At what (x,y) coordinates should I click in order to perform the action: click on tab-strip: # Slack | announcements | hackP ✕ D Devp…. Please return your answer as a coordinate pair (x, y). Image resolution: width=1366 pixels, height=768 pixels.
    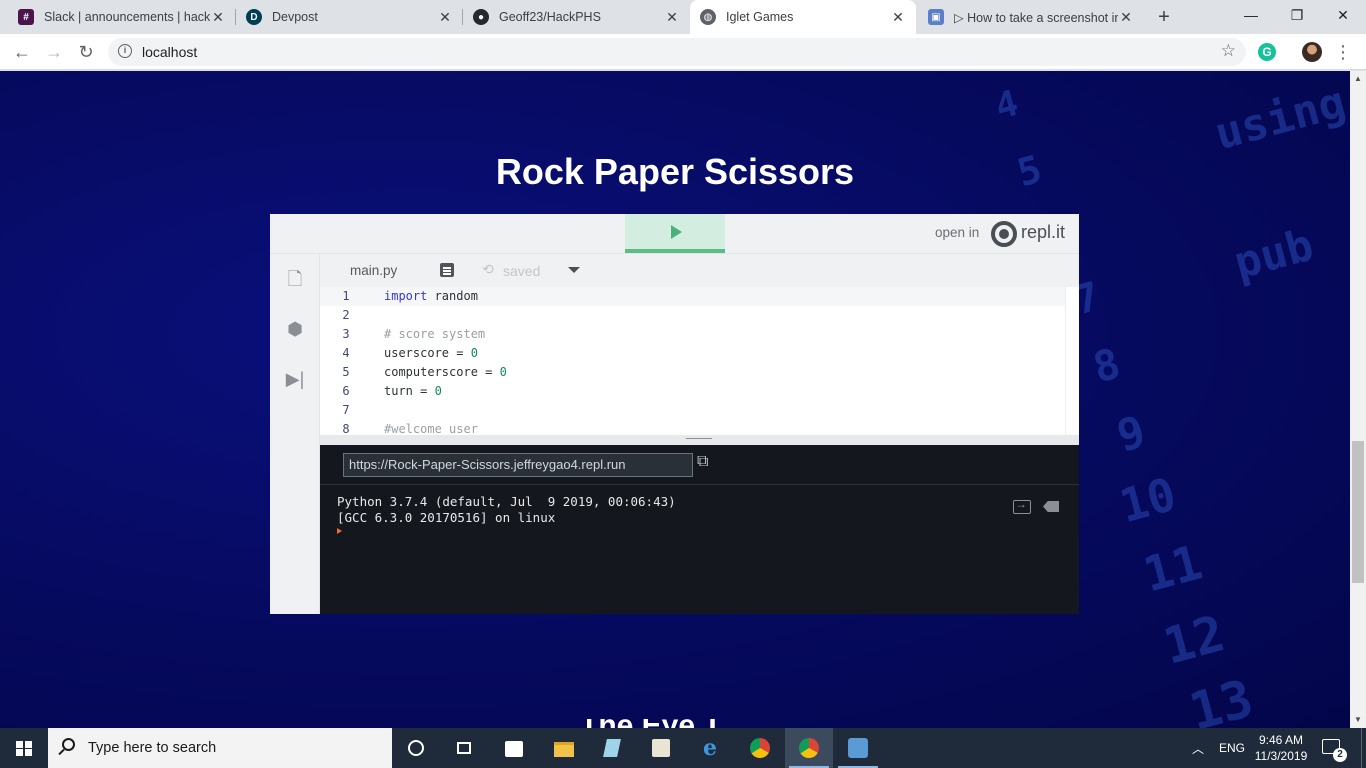
    Looking at the image, I should click on (683, 17).